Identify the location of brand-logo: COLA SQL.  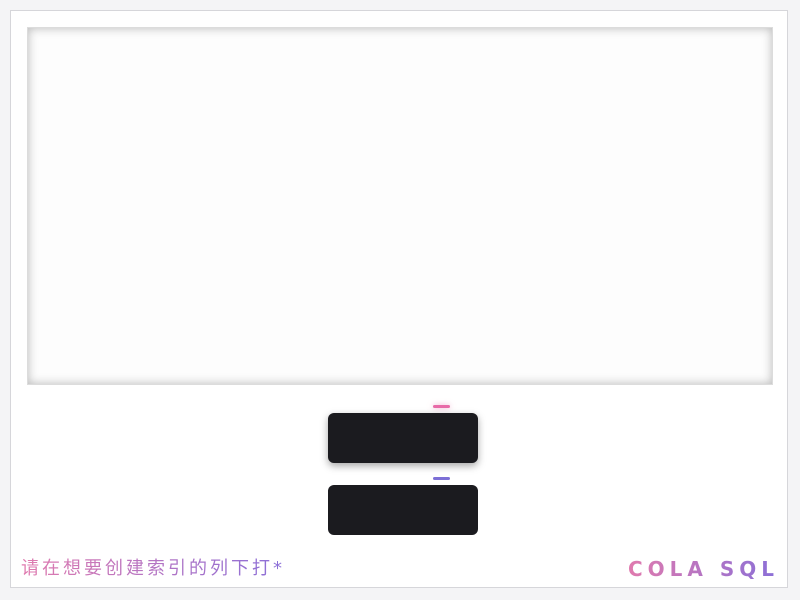
(703, 569).